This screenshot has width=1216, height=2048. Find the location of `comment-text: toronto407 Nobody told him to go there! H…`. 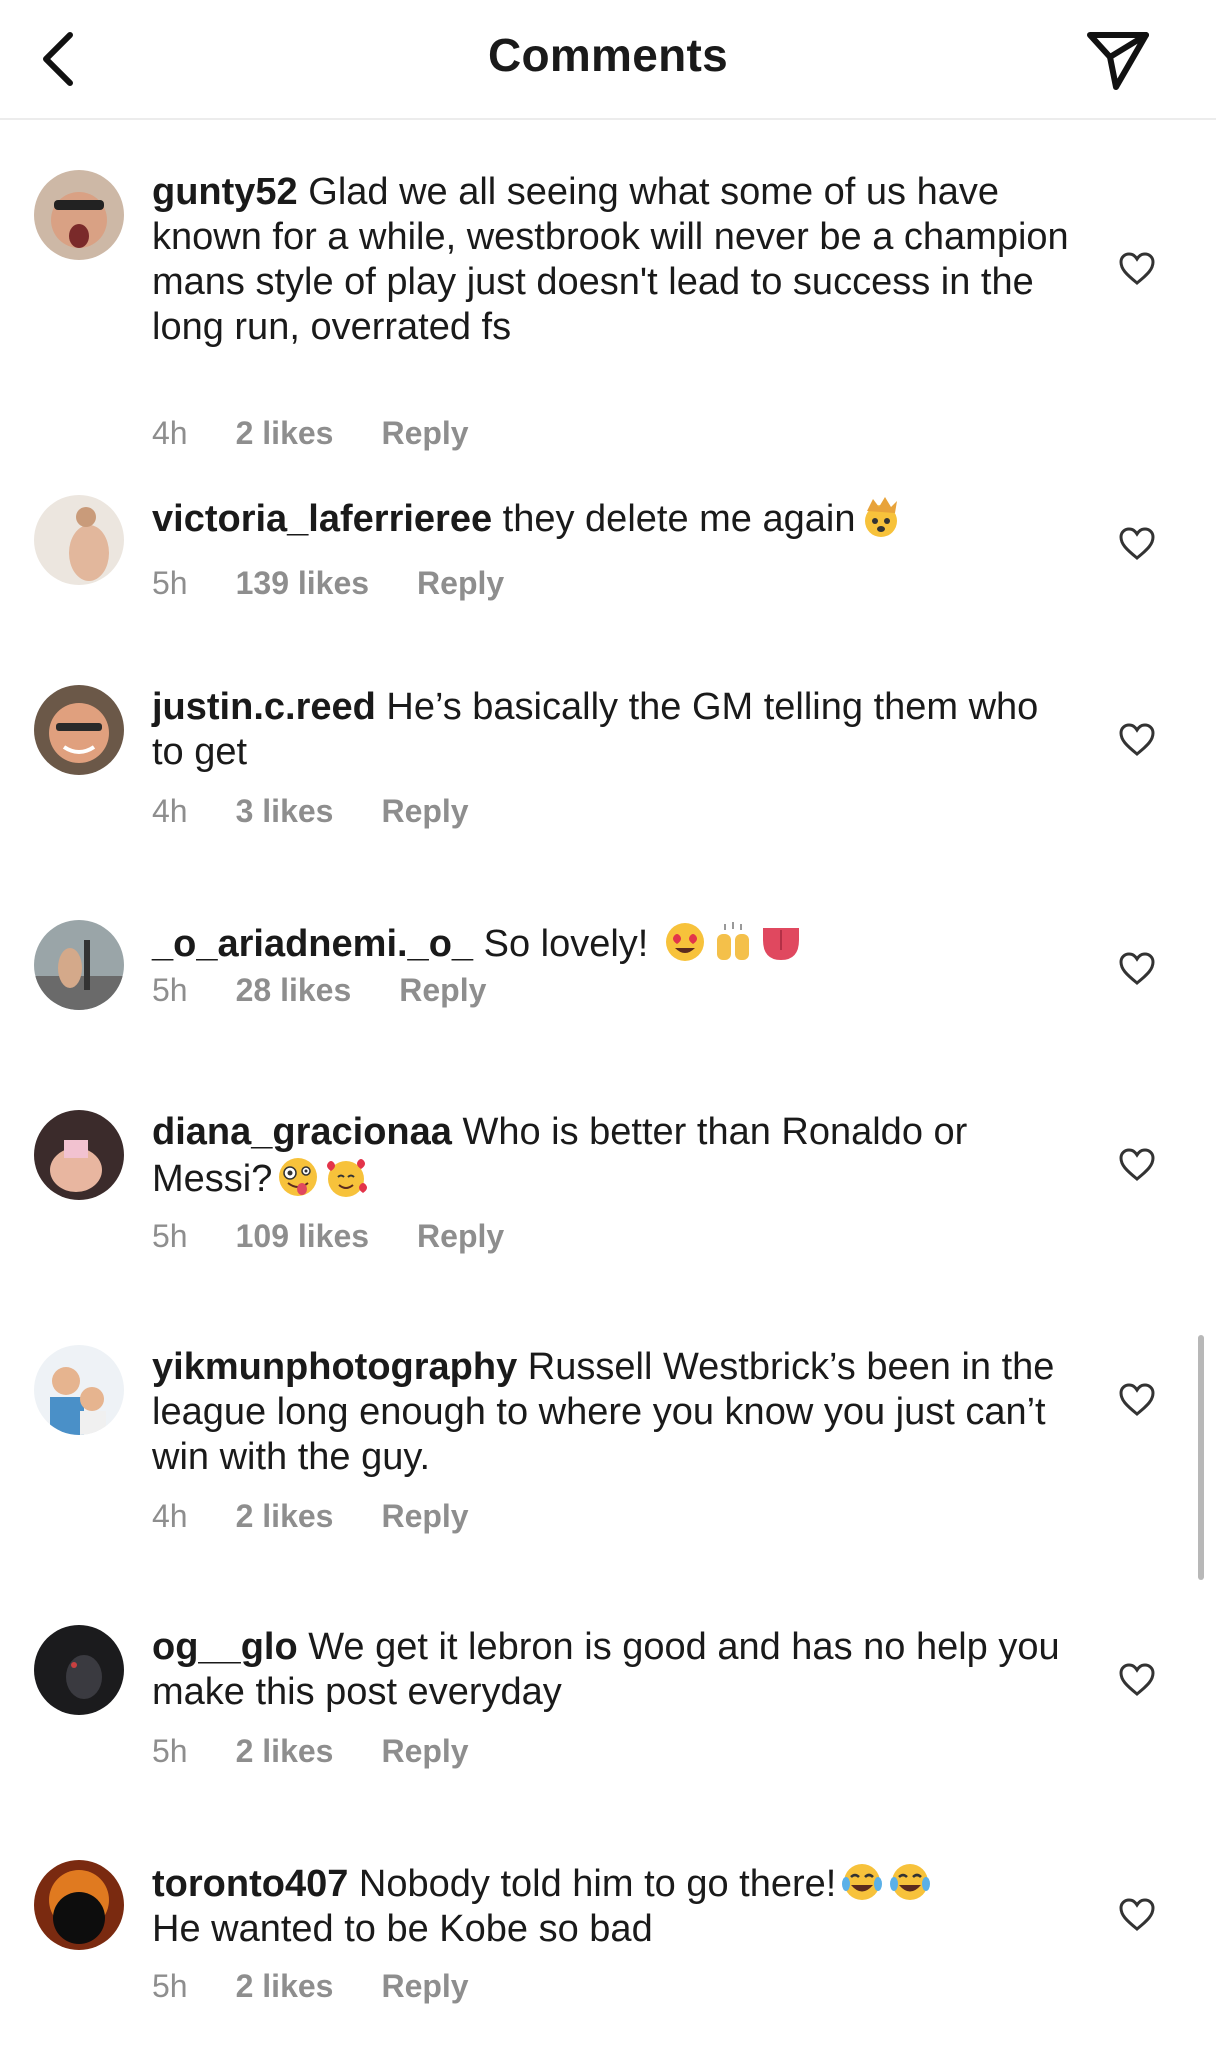

comment-text: toronto407 Nobody told him to go there! H… is located at coordinates (612, 1906).